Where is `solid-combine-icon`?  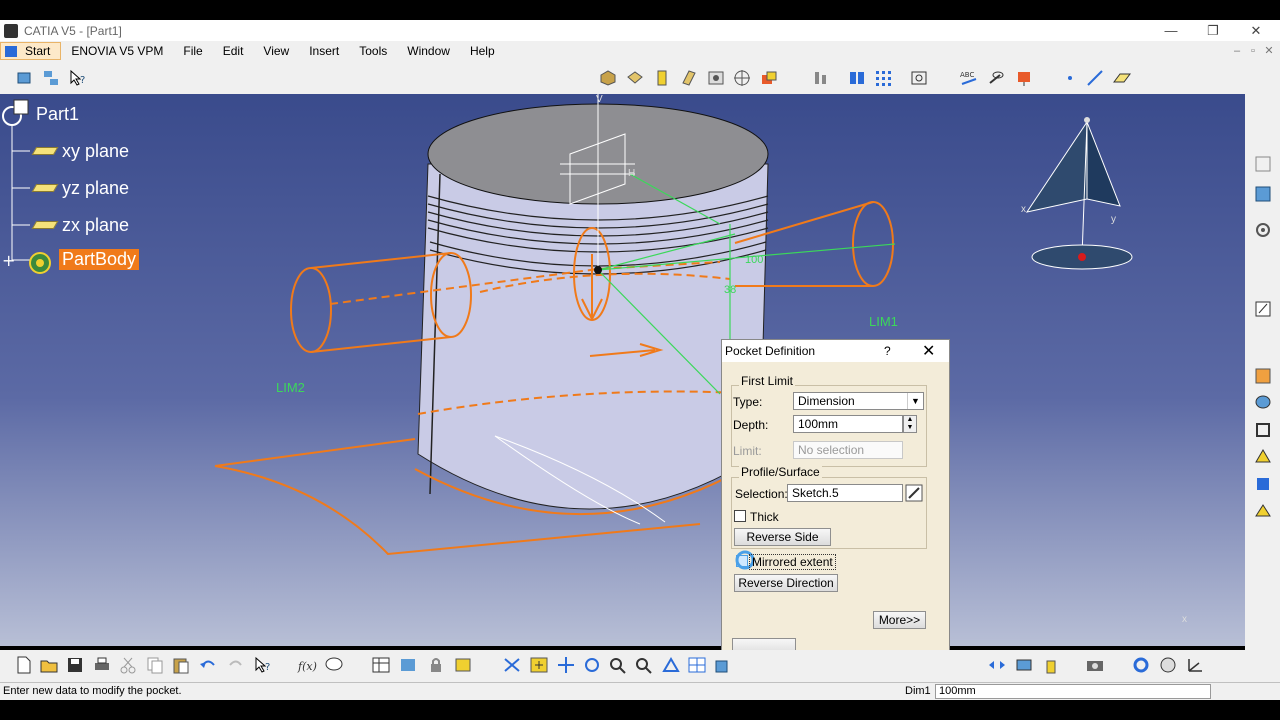 solid-combine-icon is located at coordinates (769, 78).